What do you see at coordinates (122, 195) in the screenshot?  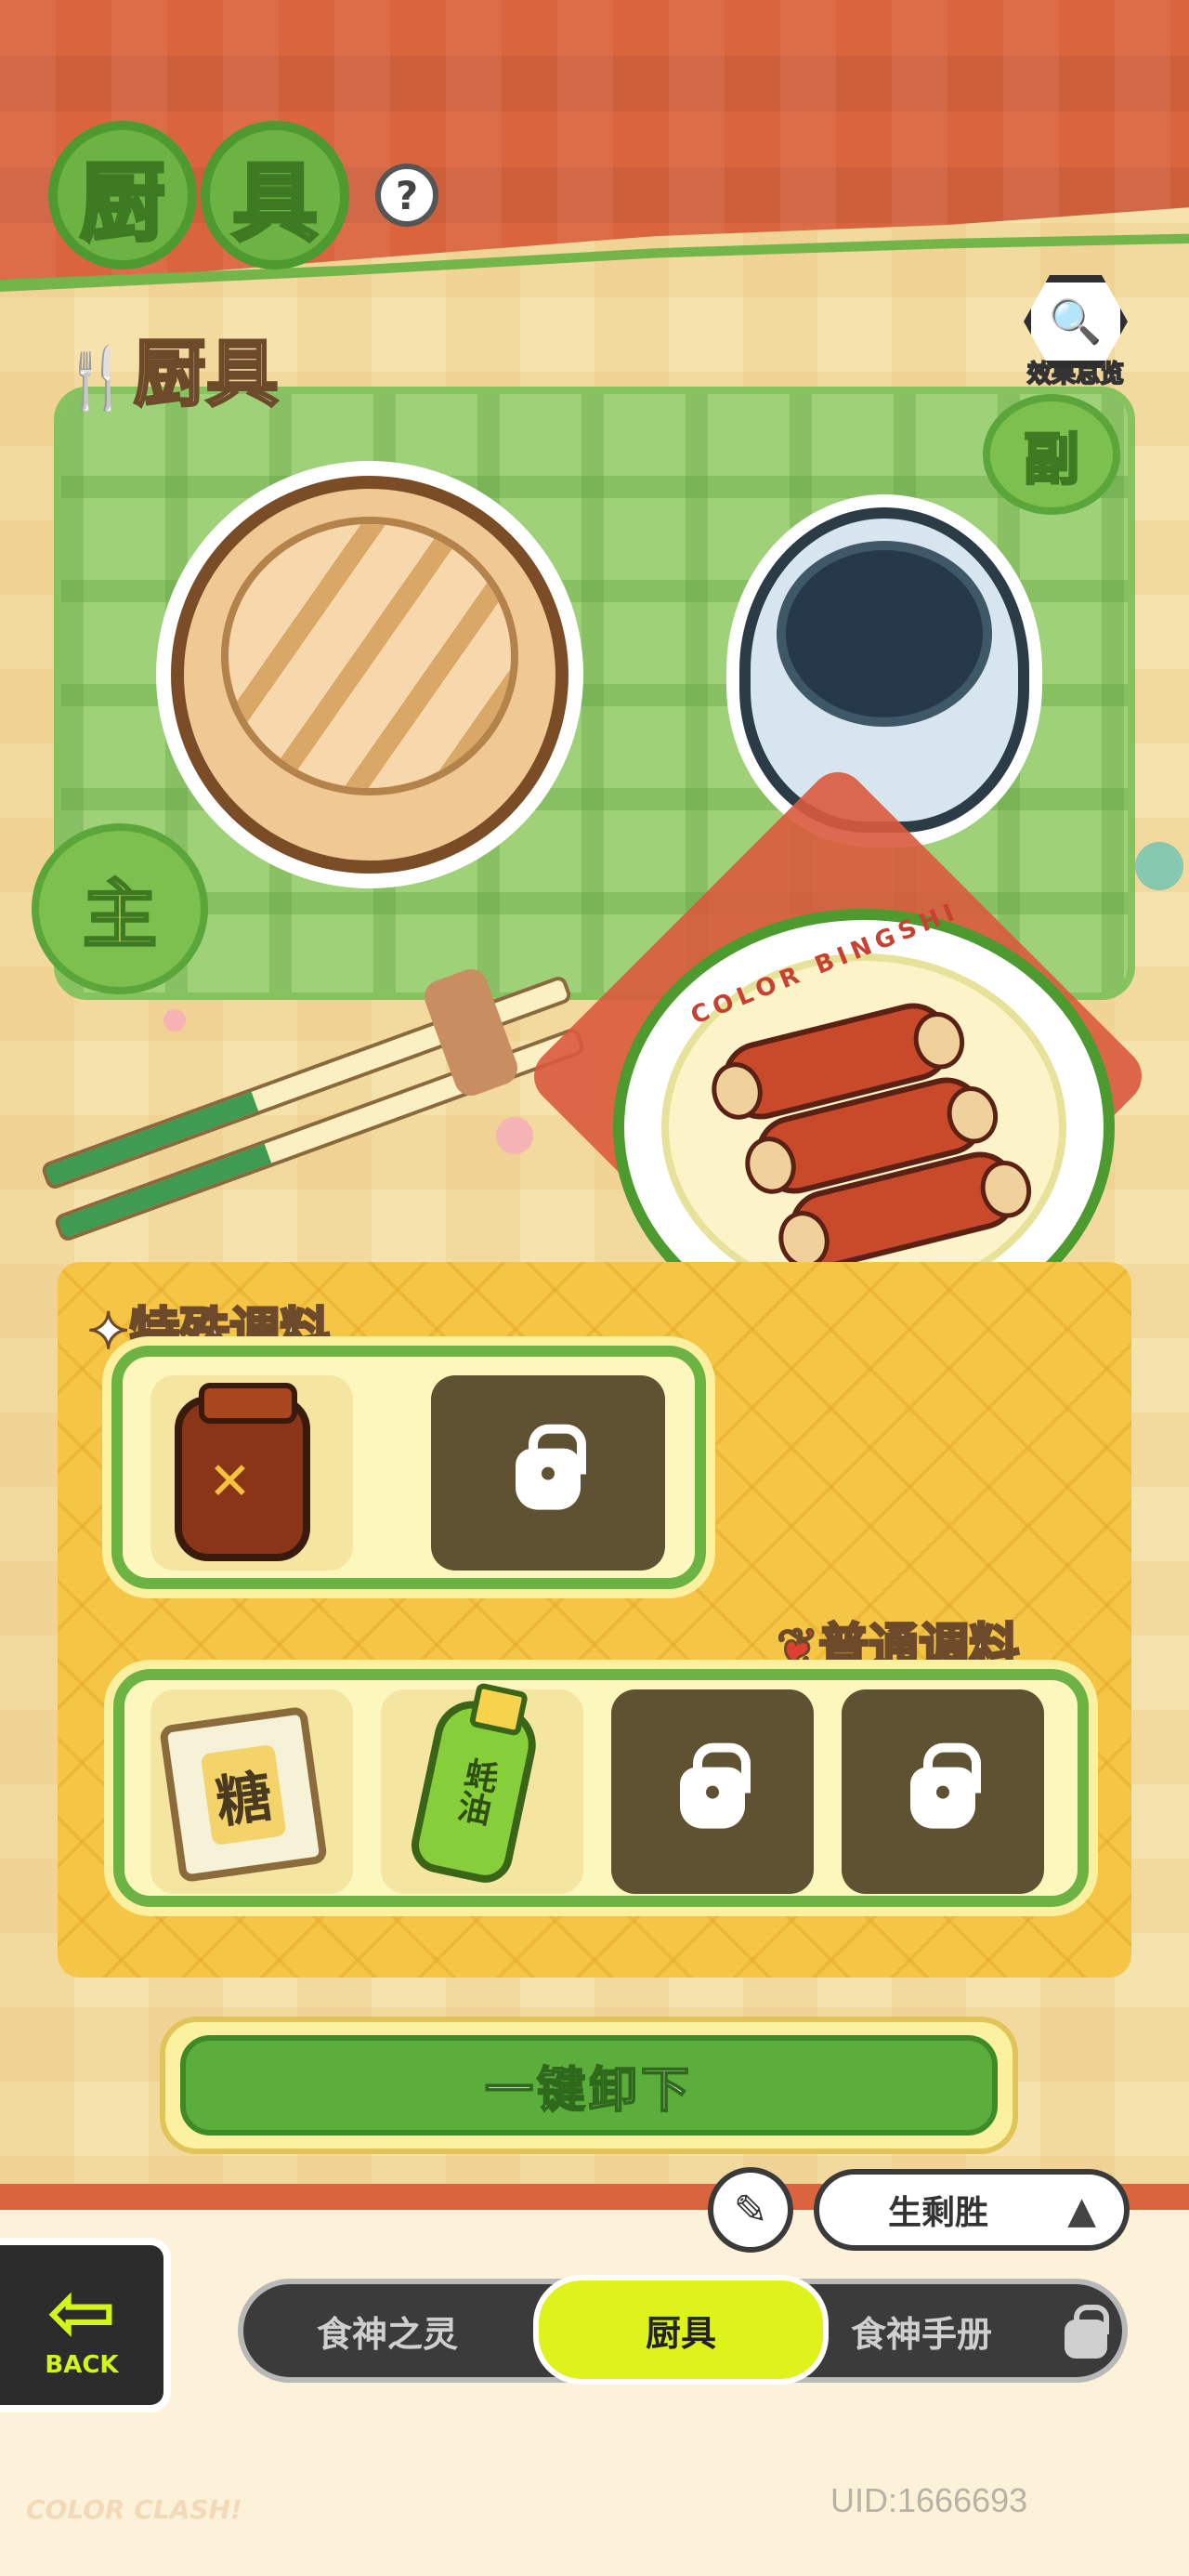 I see `title-char-1: 厨` at bounding box center [122, 195].